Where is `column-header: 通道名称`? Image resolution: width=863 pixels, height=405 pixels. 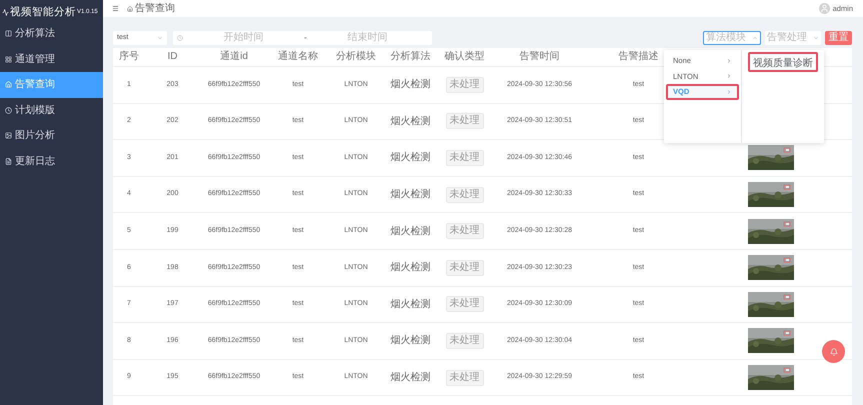
column-header: 通道名称 is located at coordinates (298, 57).